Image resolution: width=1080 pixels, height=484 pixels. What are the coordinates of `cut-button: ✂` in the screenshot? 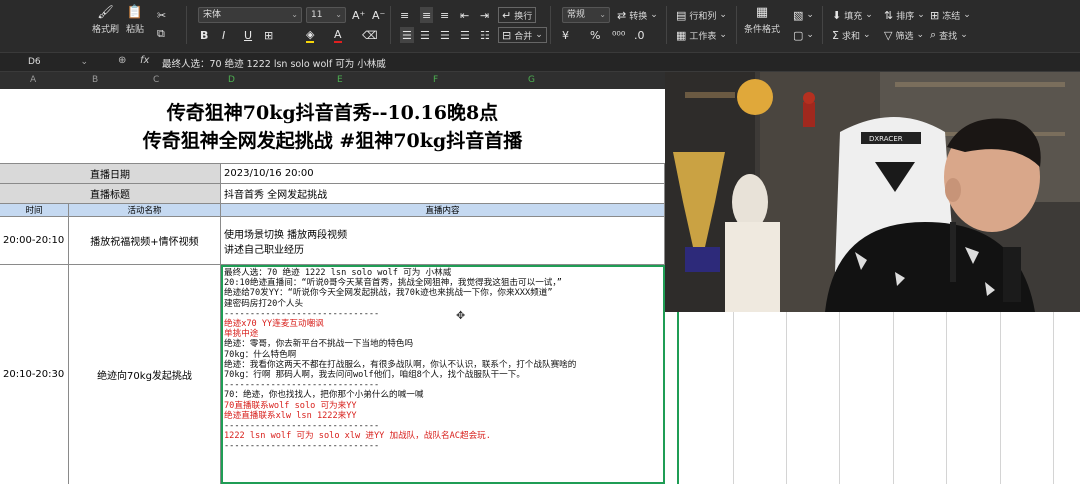 It's located at (161, 15).